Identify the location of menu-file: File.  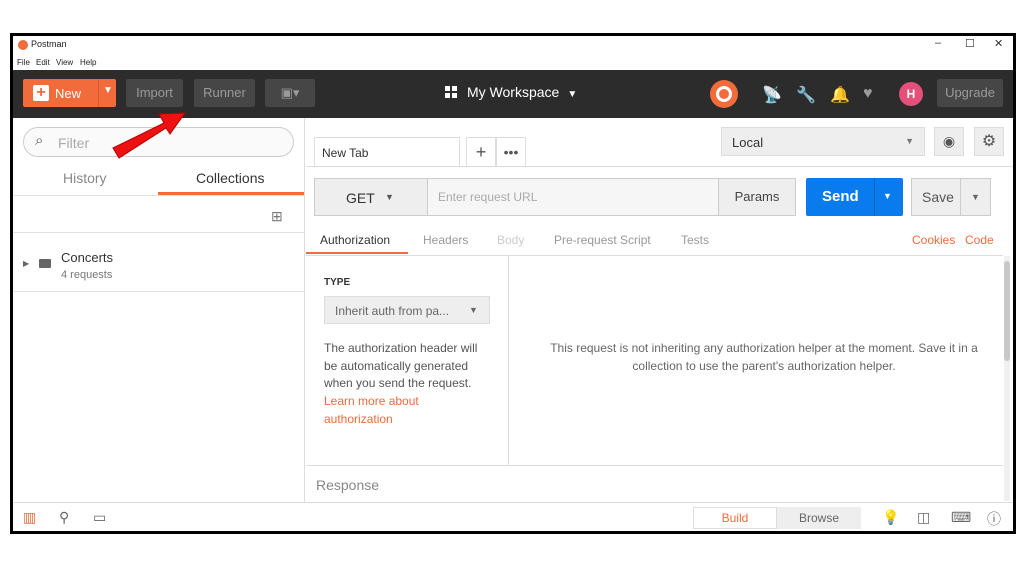
(23, 62).